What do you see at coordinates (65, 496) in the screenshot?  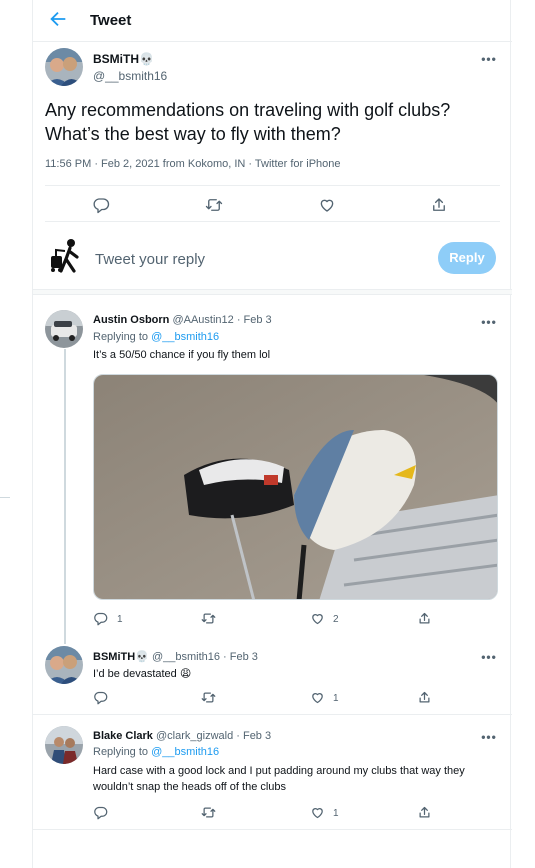 I see `thread-line` at bounding box center [65, 496].